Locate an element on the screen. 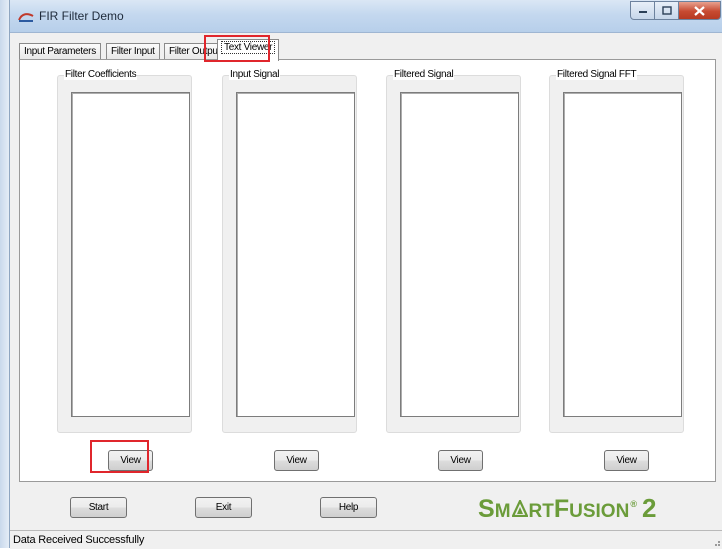 This screenshot has height=549, width=722. title-bar: FIR Filter Demo is located at coordinates (366, 16).